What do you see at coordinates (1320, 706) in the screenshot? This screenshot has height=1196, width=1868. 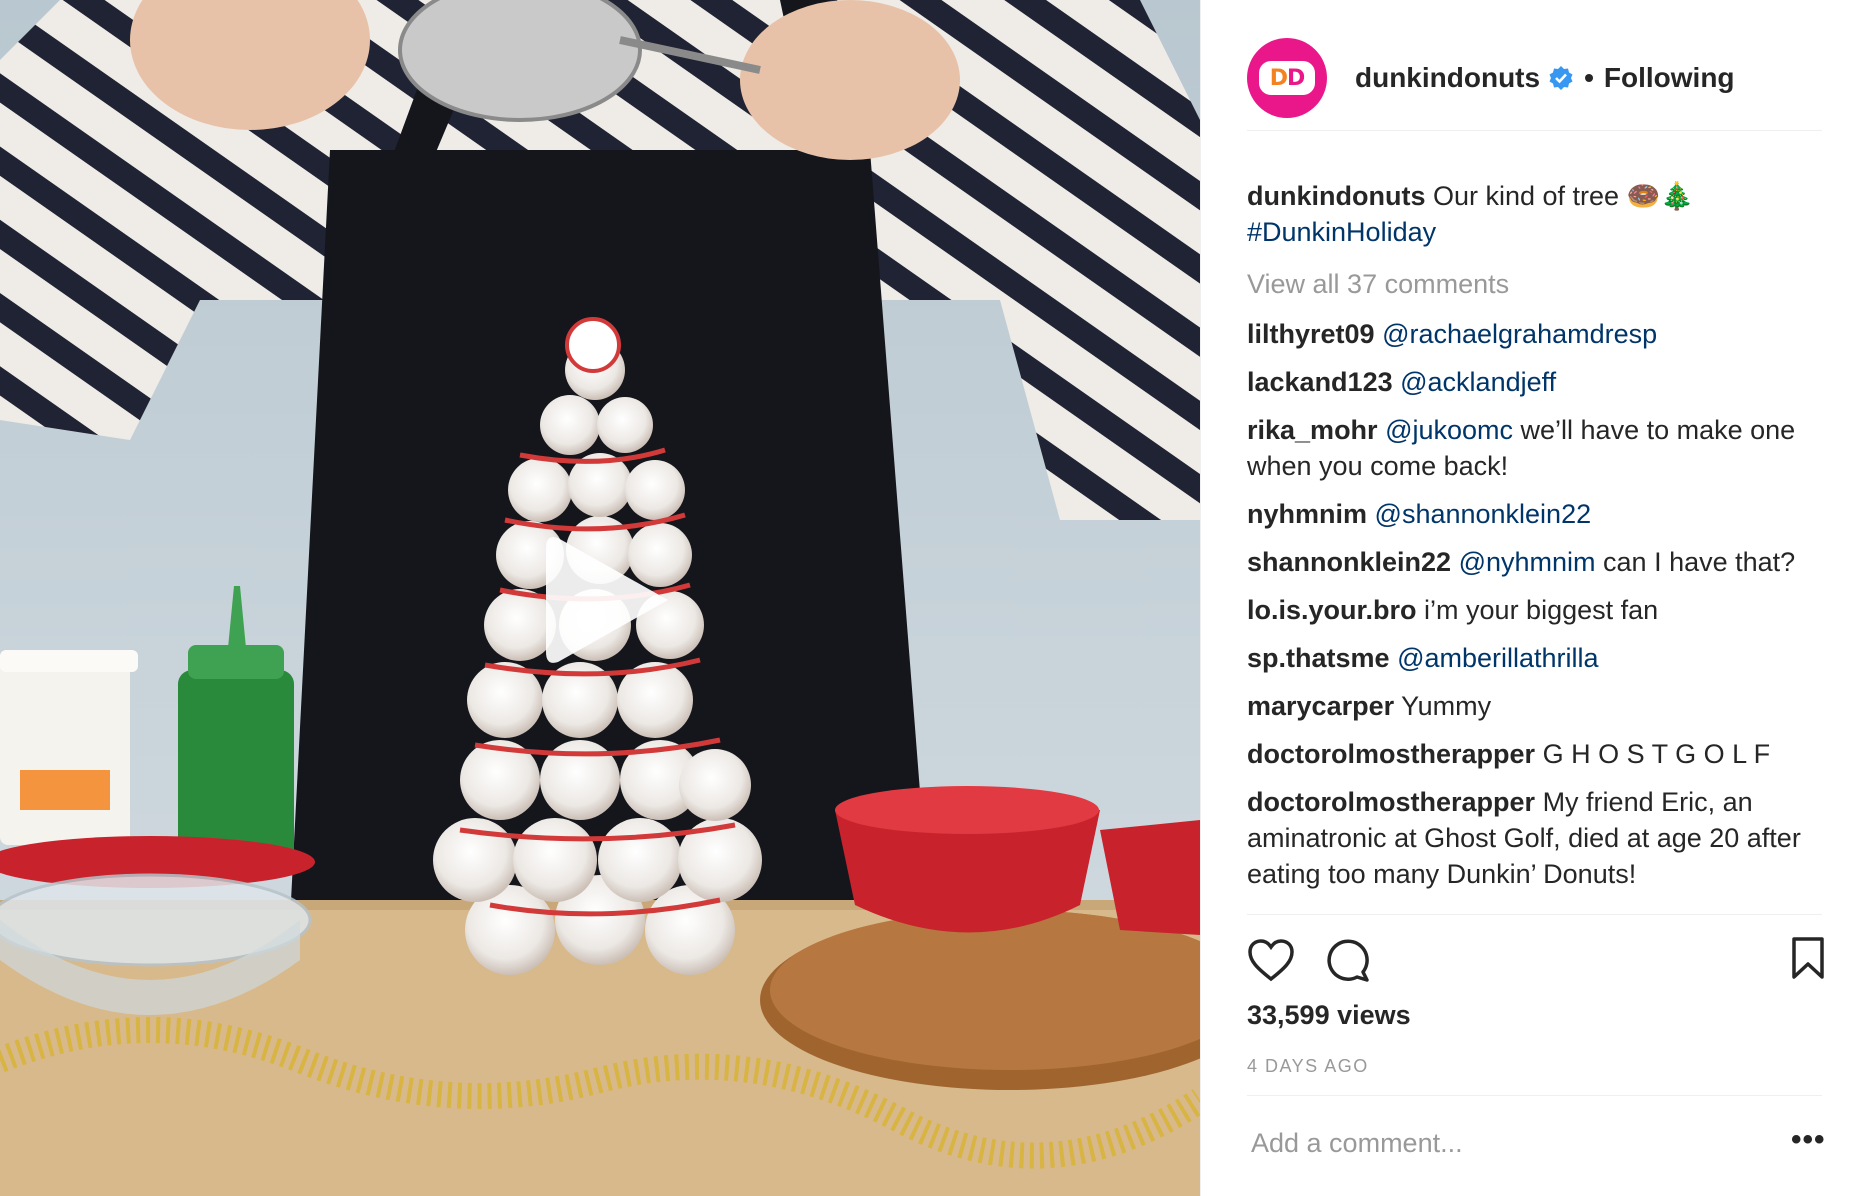 I see `comment-username: marycarper` at bounding box center [1320, 706].